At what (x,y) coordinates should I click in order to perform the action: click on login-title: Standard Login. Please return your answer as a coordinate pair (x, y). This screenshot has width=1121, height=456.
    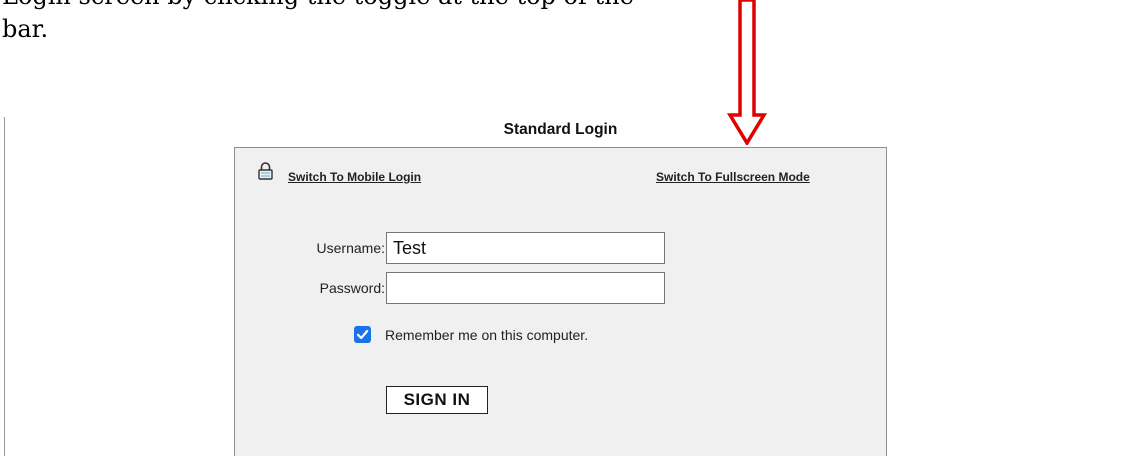
    Looking at the image, I should click on (560, 129).